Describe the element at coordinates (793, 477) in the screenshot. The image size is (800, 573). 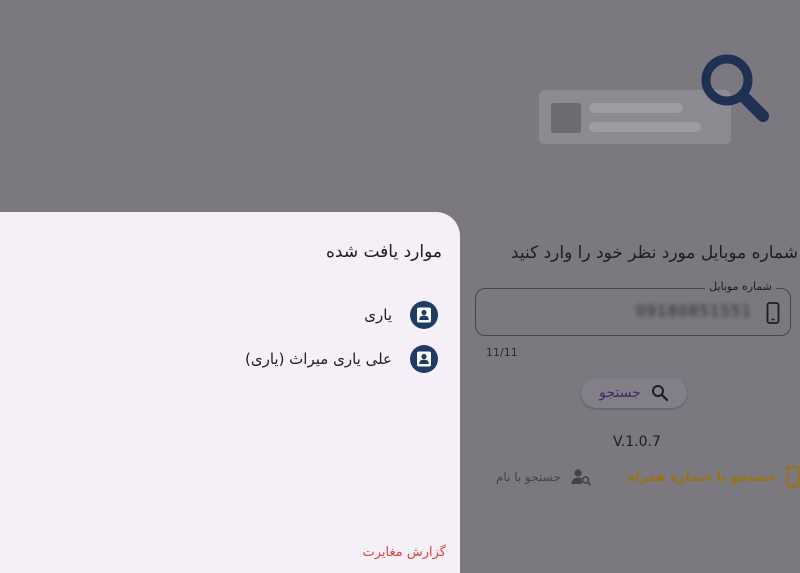
I see `phone-icon` at that location.